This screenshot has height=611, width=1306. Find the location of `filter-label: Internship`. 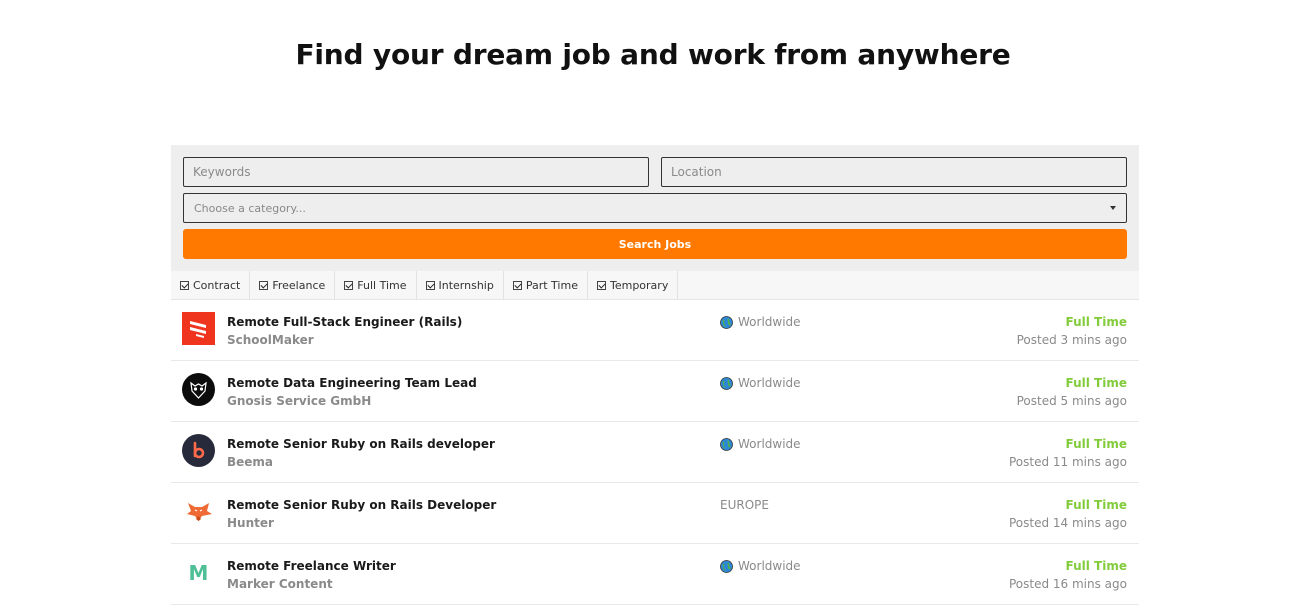

filter-label: Internship is located at coordinates (466, 285).